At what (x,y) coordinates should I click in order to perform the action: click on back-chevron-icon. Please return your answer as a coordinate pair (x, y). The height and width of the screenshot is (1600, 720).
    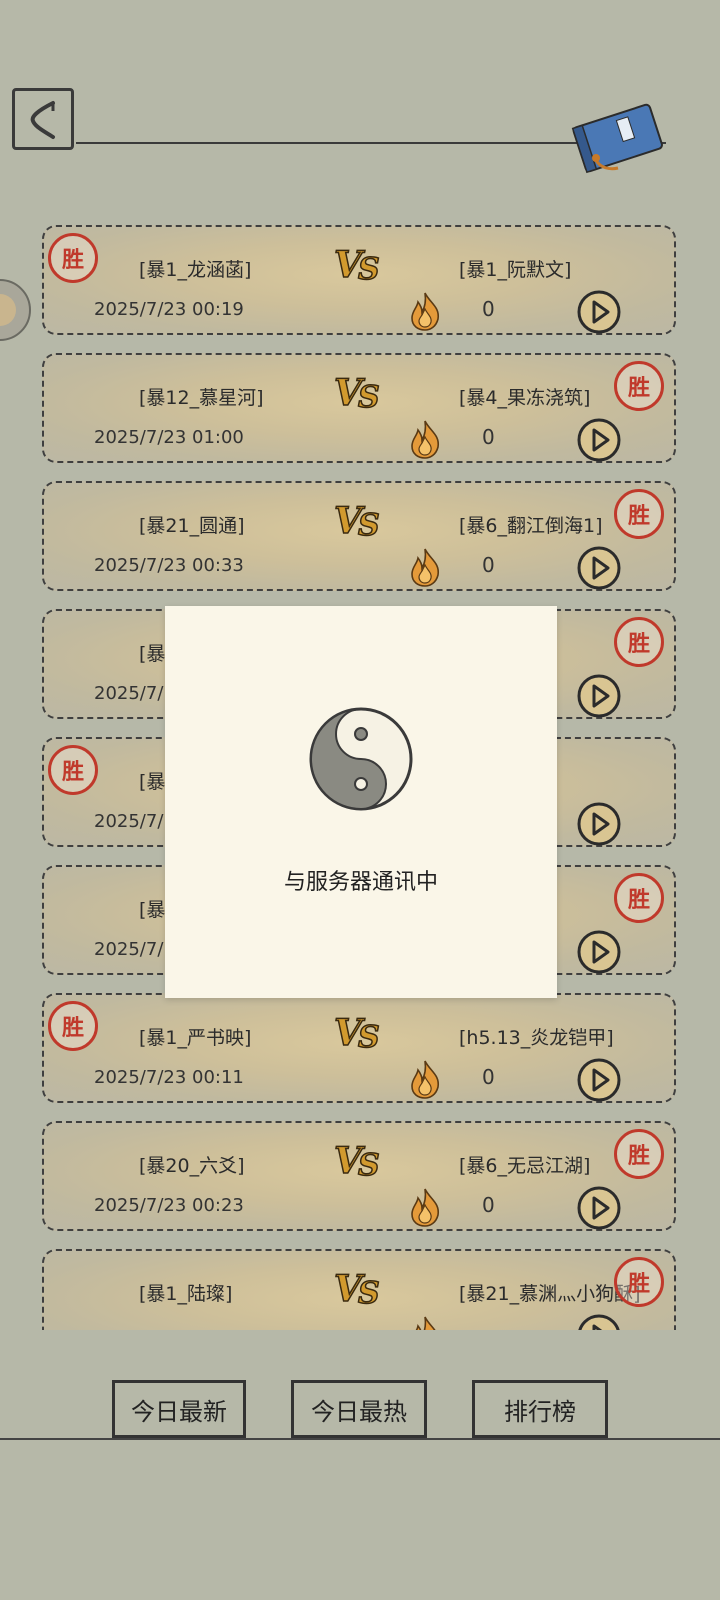
    Looking at the image, I should click on (42, 120).